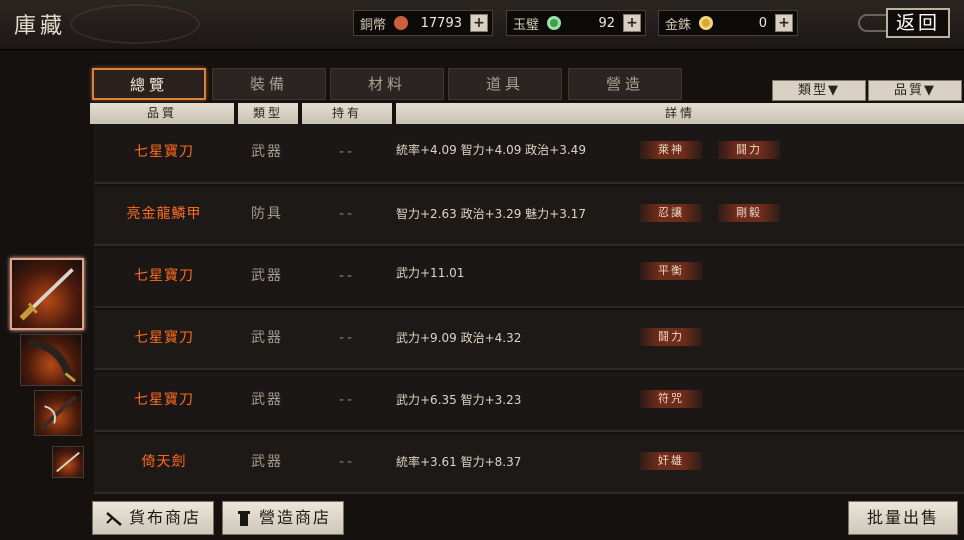 This screenshot has width=964, height=540. What do you see at coordinates (915, 90) in the screenshot?
I see `quality-filter-dropdown: 品質▼` at bounding box center [915, 90].